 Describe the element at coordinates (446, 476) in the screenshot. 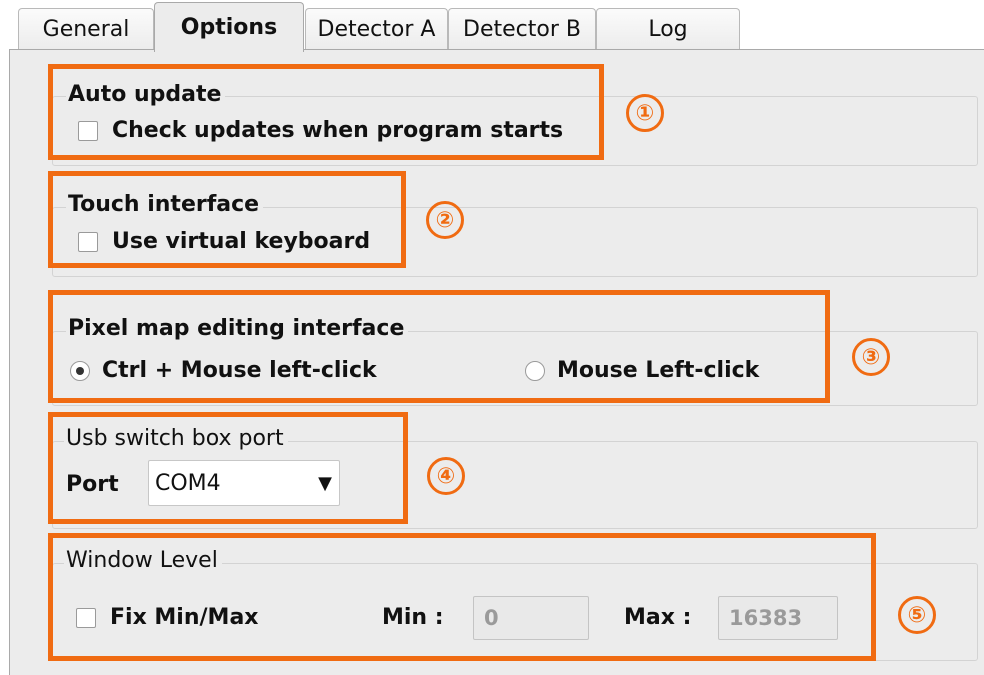

I see `annotation-marker-4: ④` at that location.